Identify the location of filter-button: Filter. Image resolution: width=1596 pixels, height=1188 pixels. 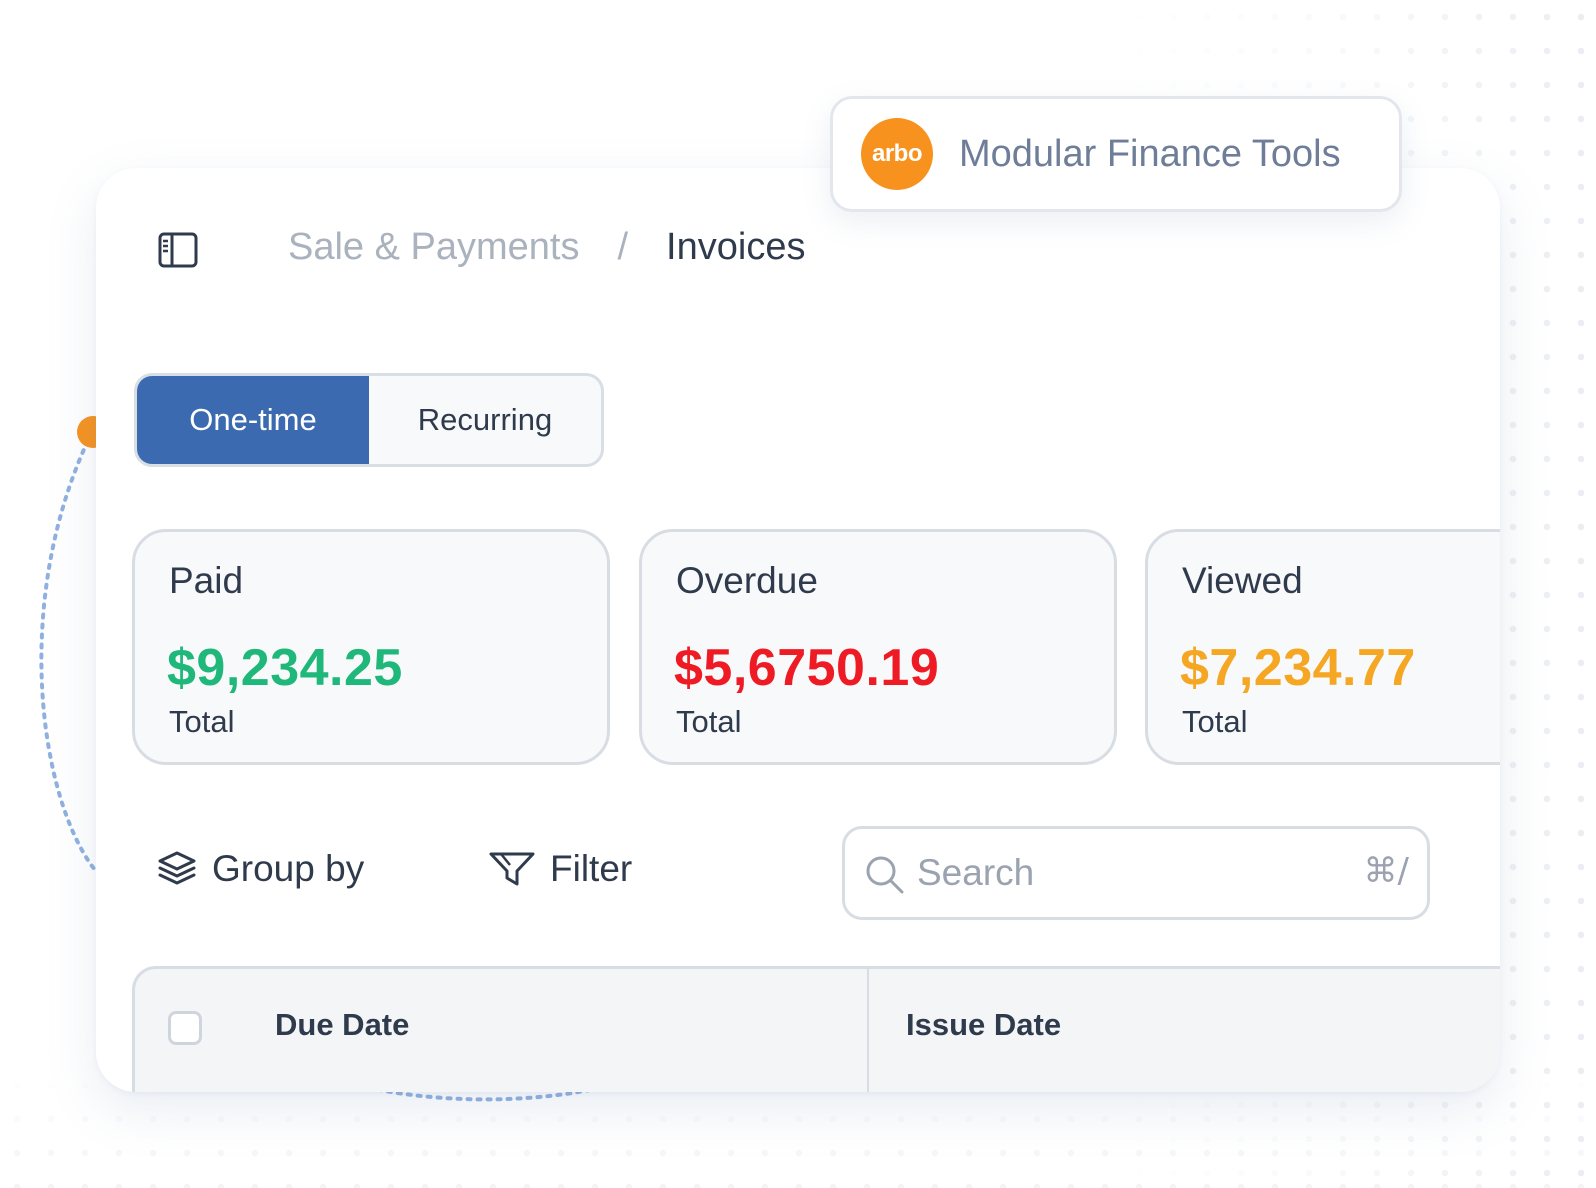
(560, 869).